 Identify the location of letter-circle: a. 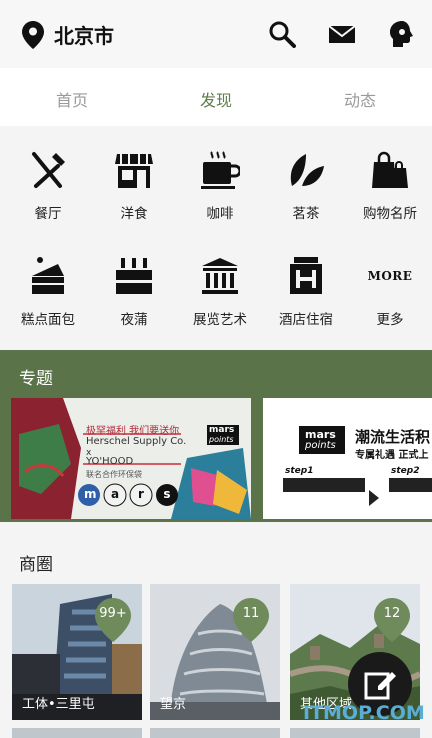
(115, 494).